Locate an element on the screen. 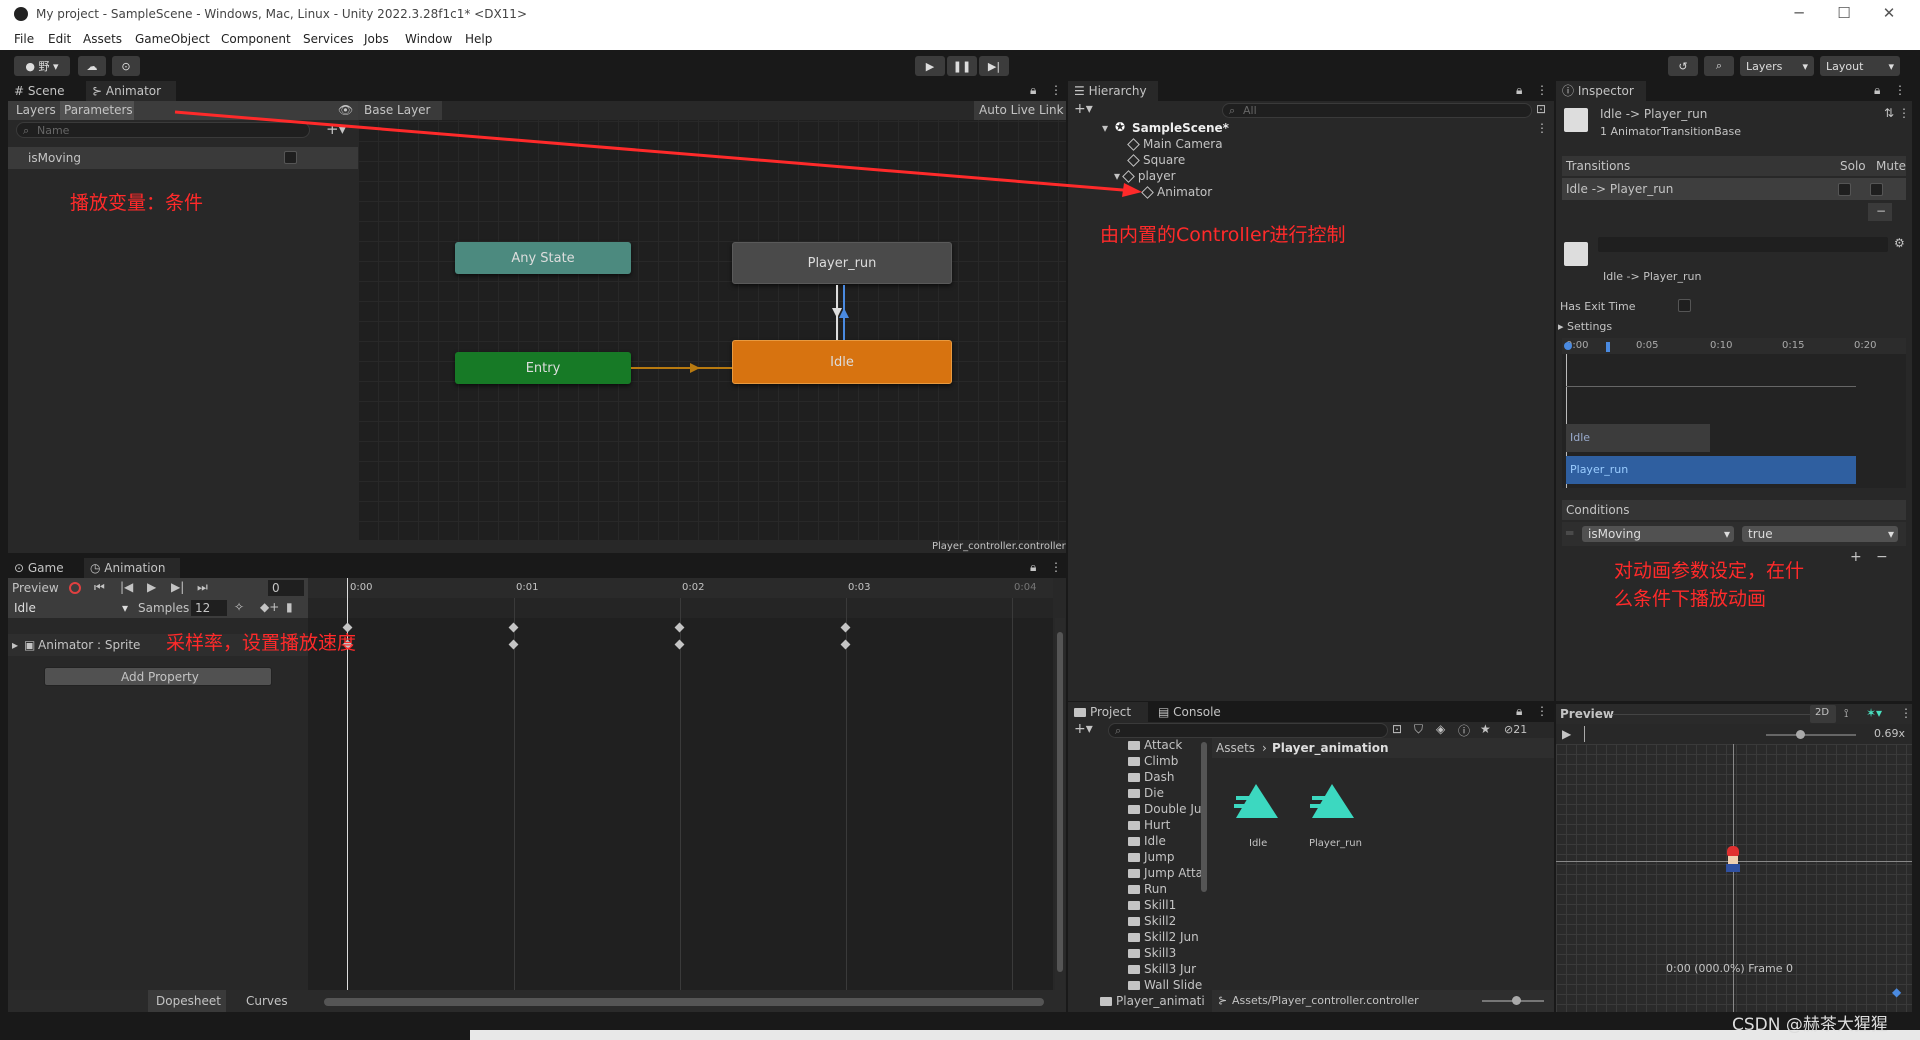  annotation-line is located at coordinates (655, 151).